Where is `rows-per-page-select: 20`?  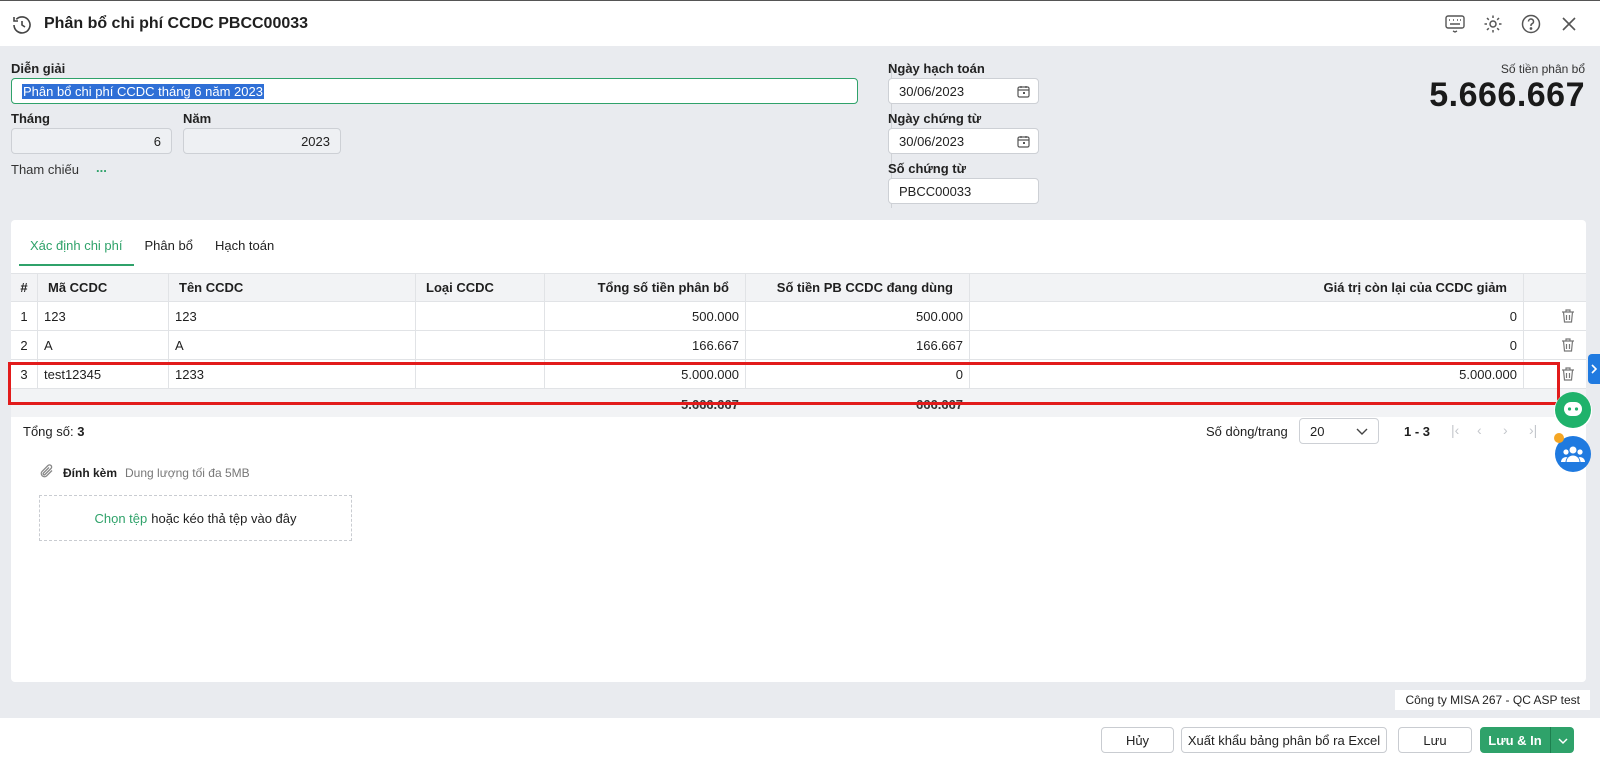 rows-per-page-select: 20 is located at coordinates (1339, 431).